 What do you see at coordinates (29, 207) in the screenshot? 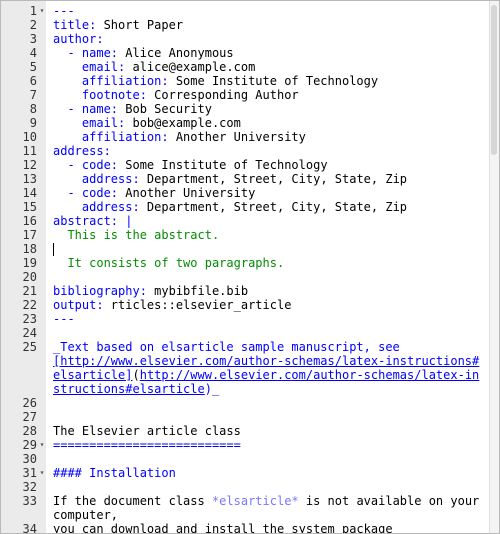
I see `line-number: 15` at bounding box center [29, 207].